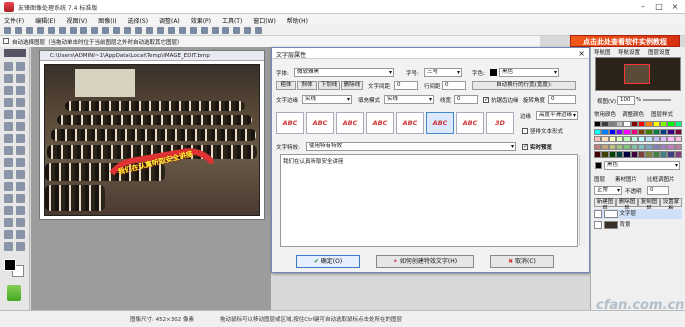 This screenshot has height=327, width=685. Describe the element at coordinates (525, 131) in the screenshot. I see `vertical-text-checkbox` at that location.